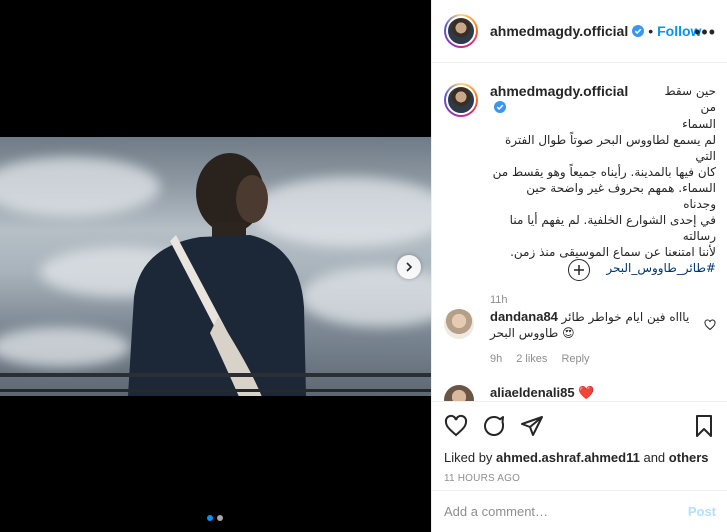  Describe the element at coordinates (215, 375) in the screenshot. I see `railing` at that location.